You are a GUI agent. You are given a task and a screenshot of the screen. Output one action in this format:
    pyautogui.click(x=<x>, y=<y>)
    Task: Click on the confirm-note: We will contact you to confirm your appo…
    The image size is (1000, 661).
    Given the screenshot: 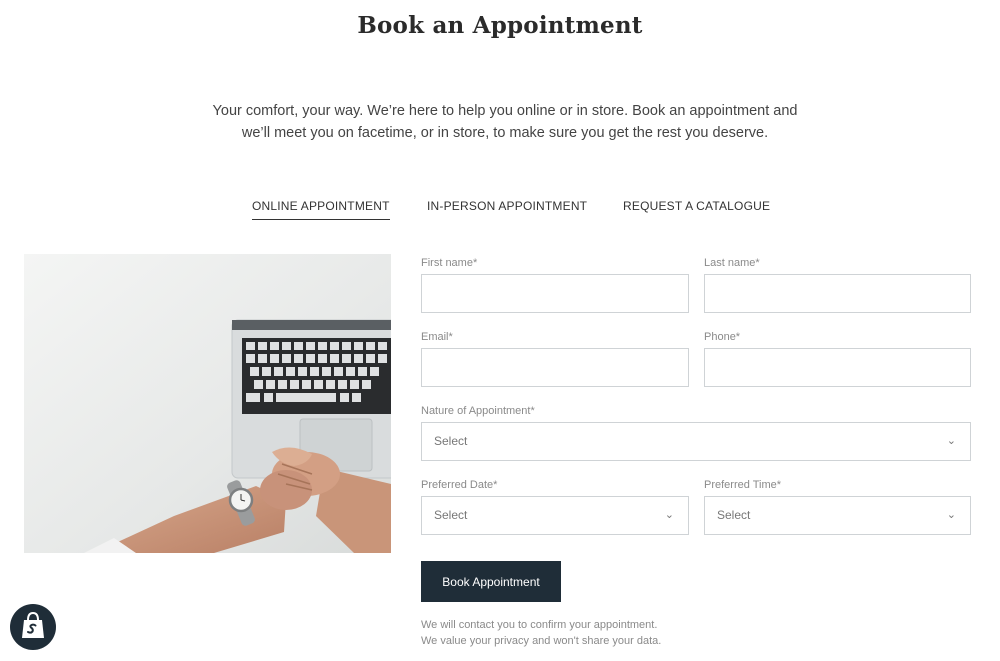 What is the action you would take?
    pyautogui.click(x=539, y=625)
    